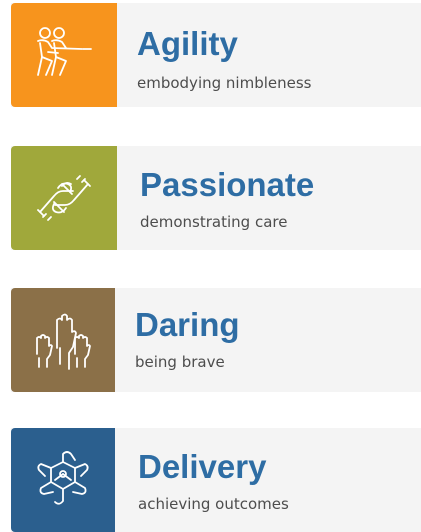  Describe the element at coordinates (180, 362) in the screenshot. I see `value-subtitle: being brave` at that location.